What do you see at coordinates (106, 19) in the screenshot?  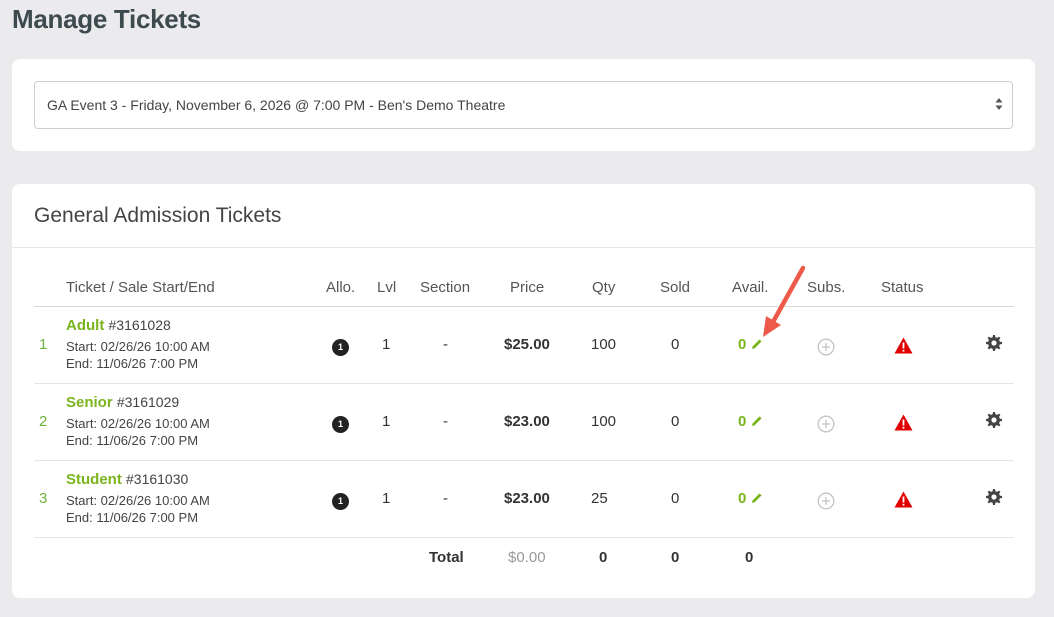 I see `page-title: Manage Tickets` at bounding box center [106, 19].